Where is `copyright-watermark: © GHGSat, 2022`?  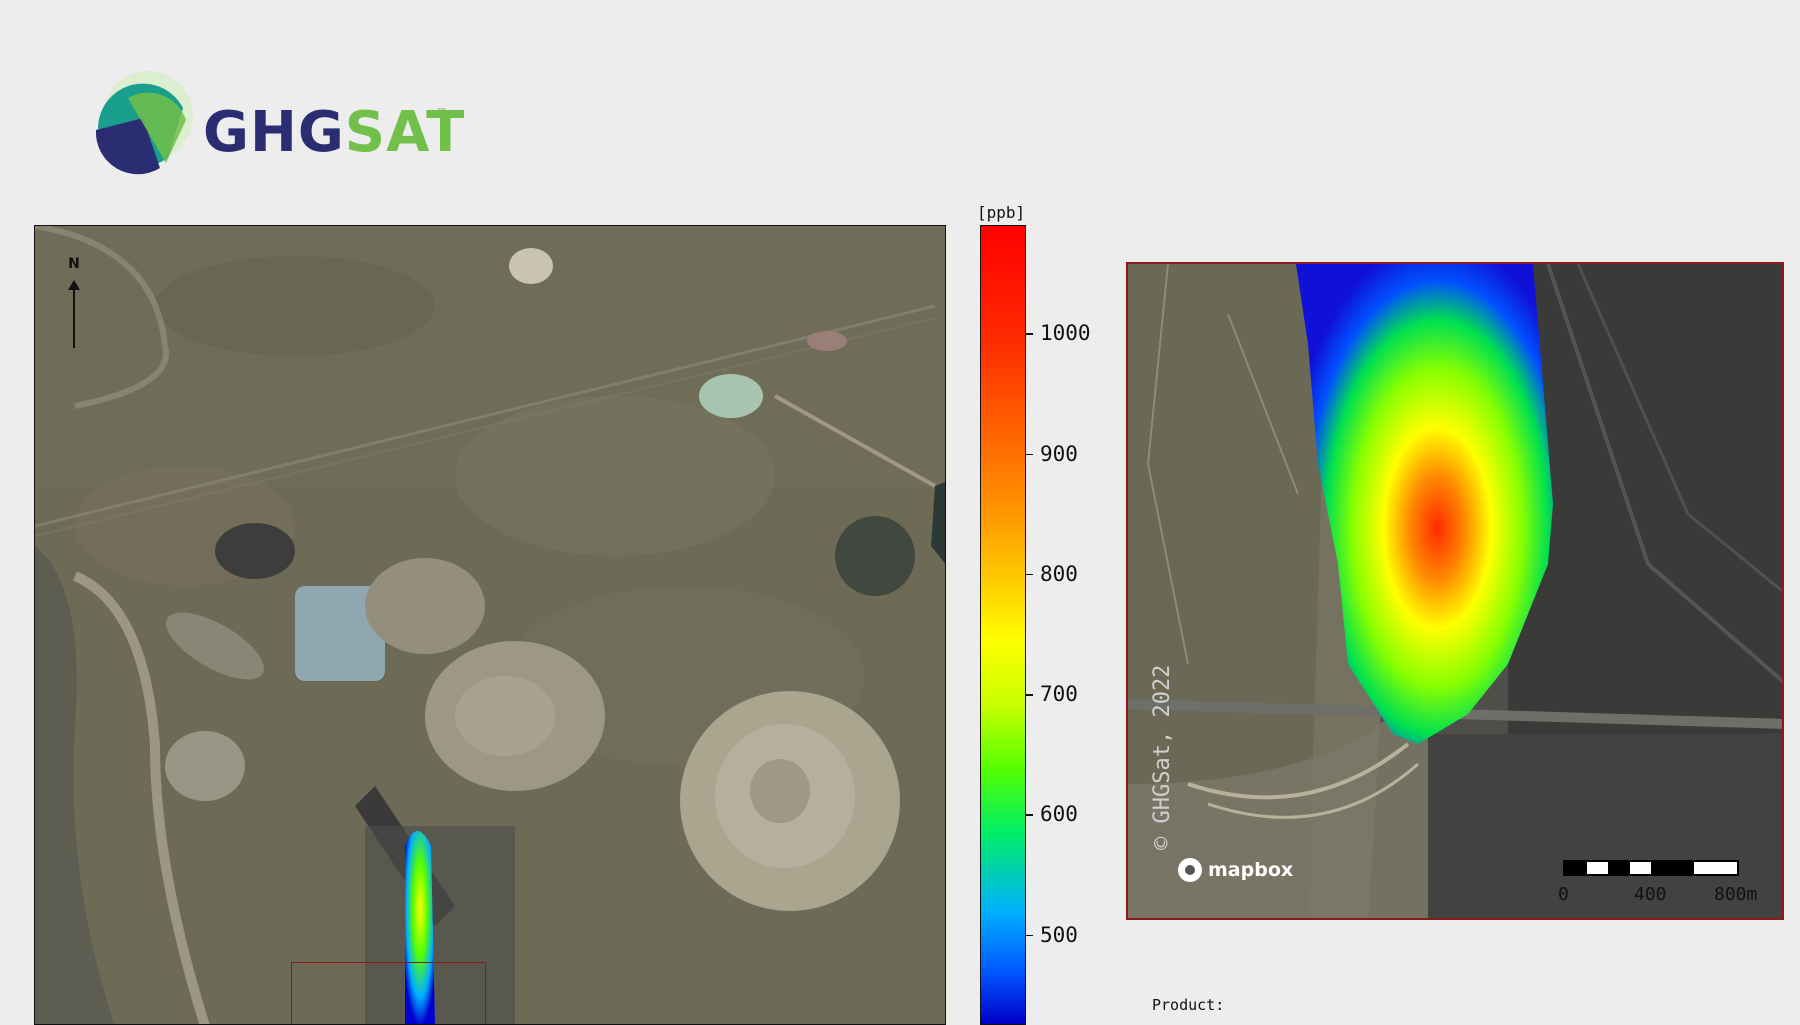 copyright-watermark: © GHGSat, 2022 is located at coordinates (1162, 757).